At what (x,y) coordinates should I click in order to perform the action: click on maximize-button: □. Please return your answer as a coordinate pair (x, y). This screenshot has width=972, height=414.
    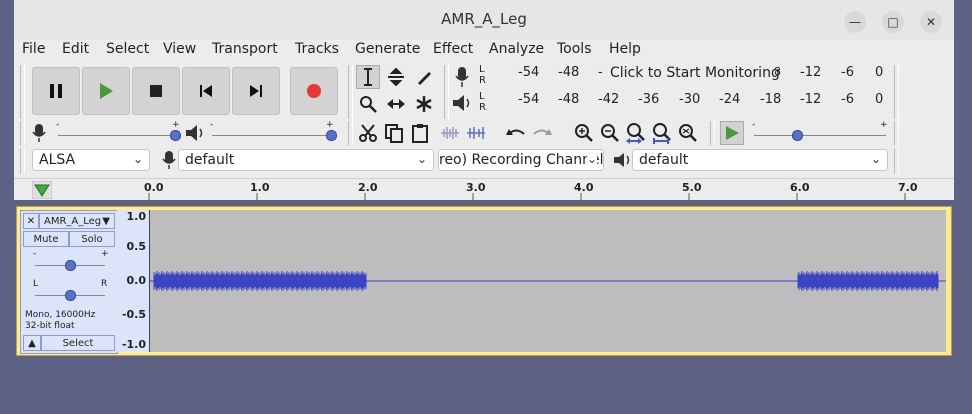
    Looking at the image, I should click on (893, 22).